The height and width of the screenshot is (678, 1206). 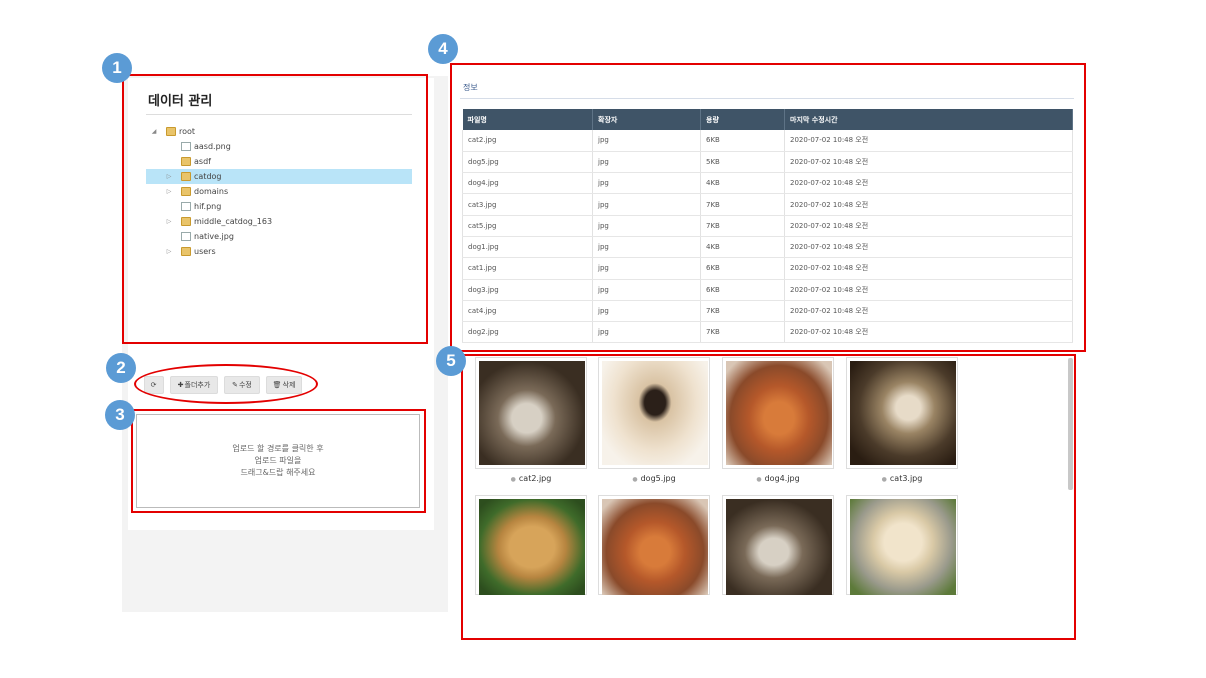 I want to click on annotation-badge-1: 1, so click(x=117, y=68).